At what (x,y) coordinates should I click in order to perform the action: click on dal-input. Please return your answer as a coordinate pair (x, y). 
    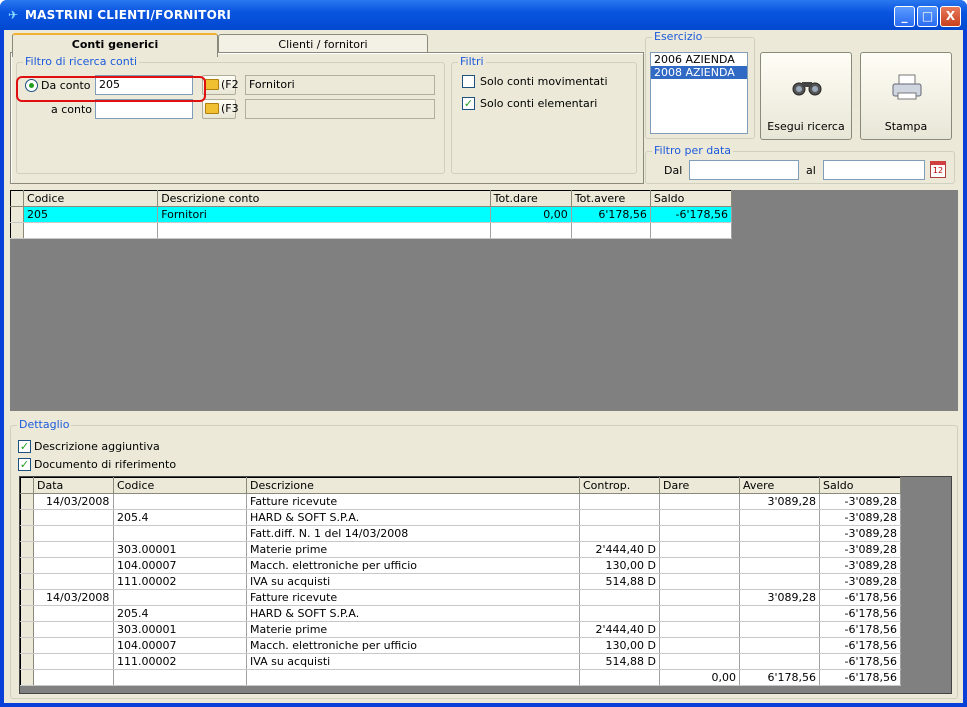
    Looking at the image, I should click on (744, 170).